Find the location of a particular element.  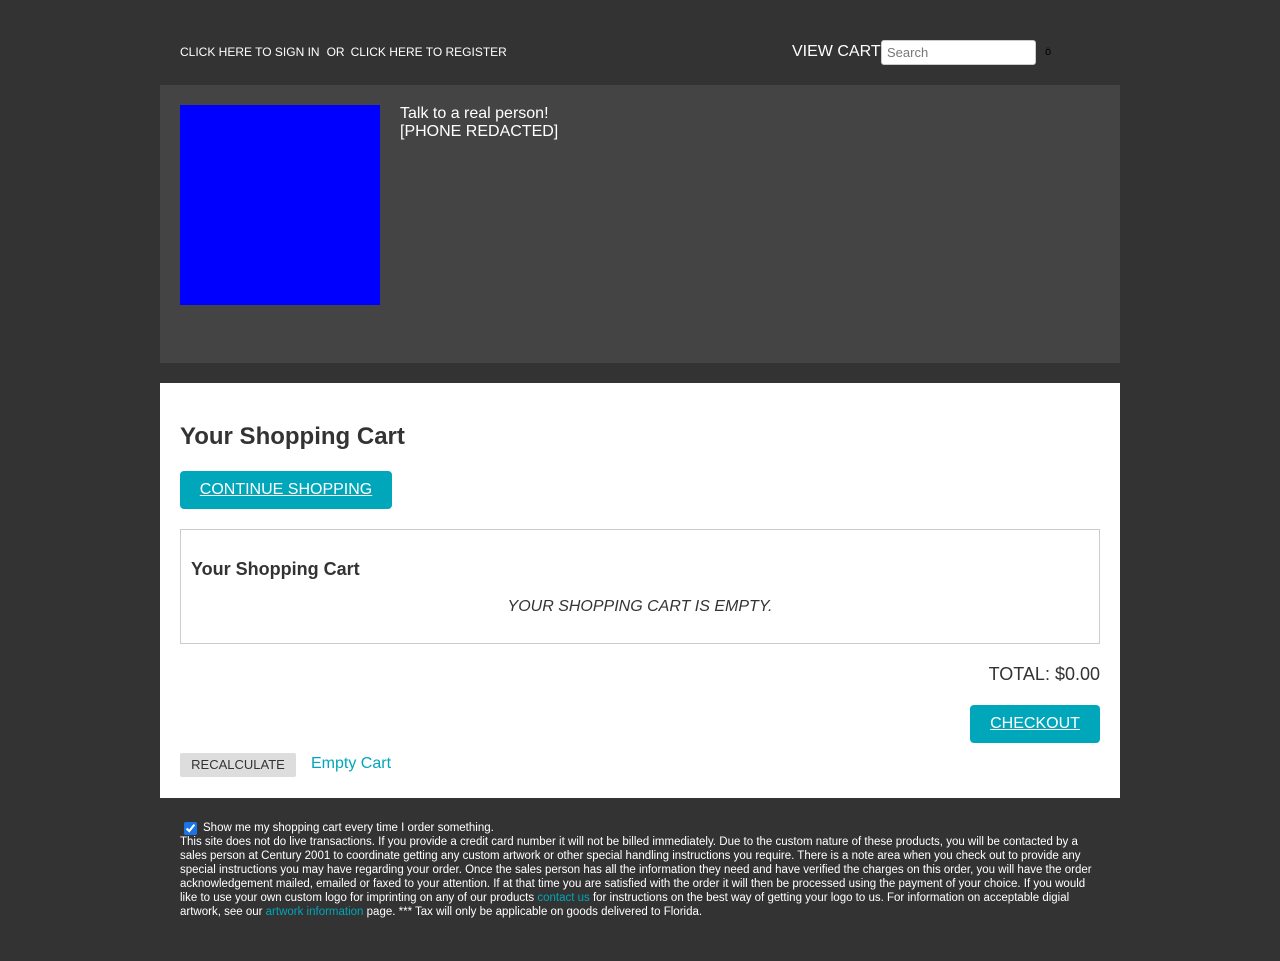

register-link: CLICK HERE TO REGISTER is located at coordinates (429, 52).